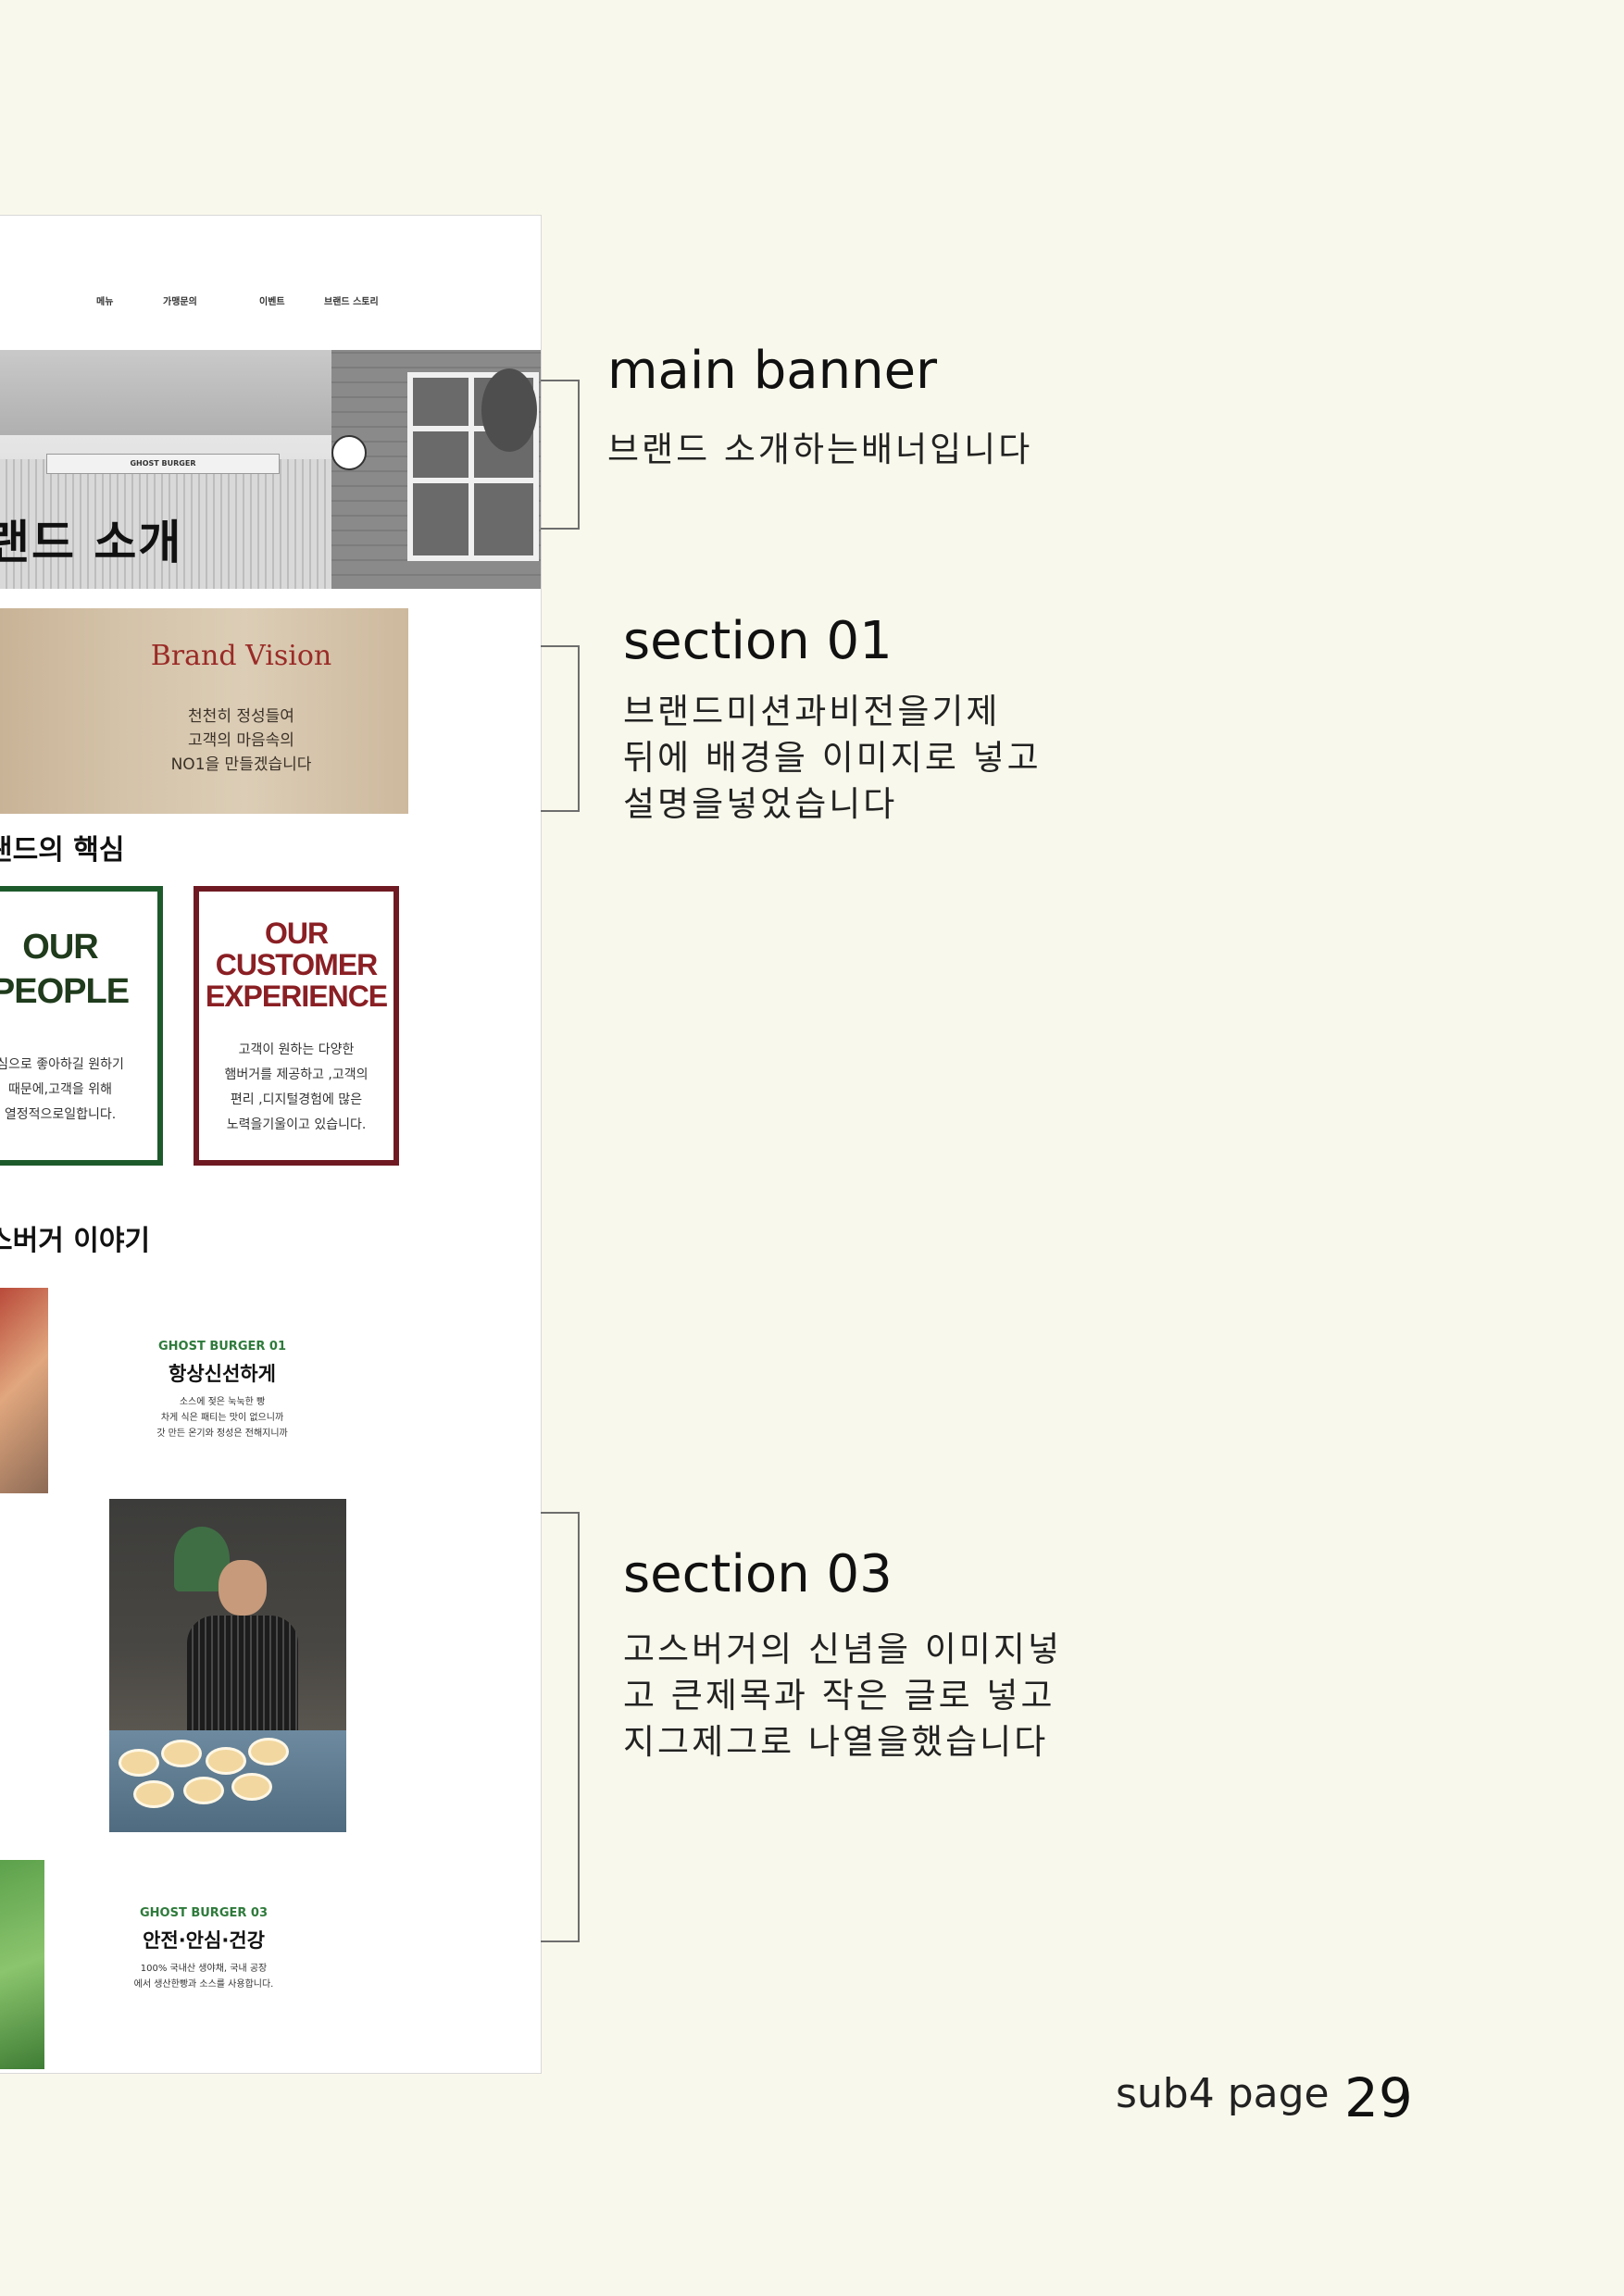  Describe the element at coordinates (62, 850) in the screenshot. I see `core-heading: 랜드의 핵심` at that location.